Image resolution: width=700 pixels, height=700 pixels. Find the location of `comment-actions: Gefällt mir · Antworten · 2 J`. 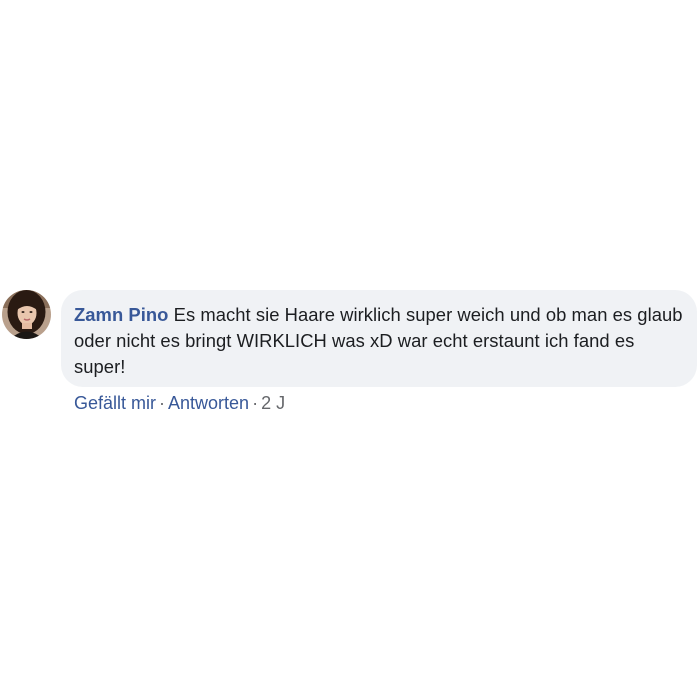

comment-actions: Gefällt mir · Antworten · 2 J is located at coordinates (179, 403).